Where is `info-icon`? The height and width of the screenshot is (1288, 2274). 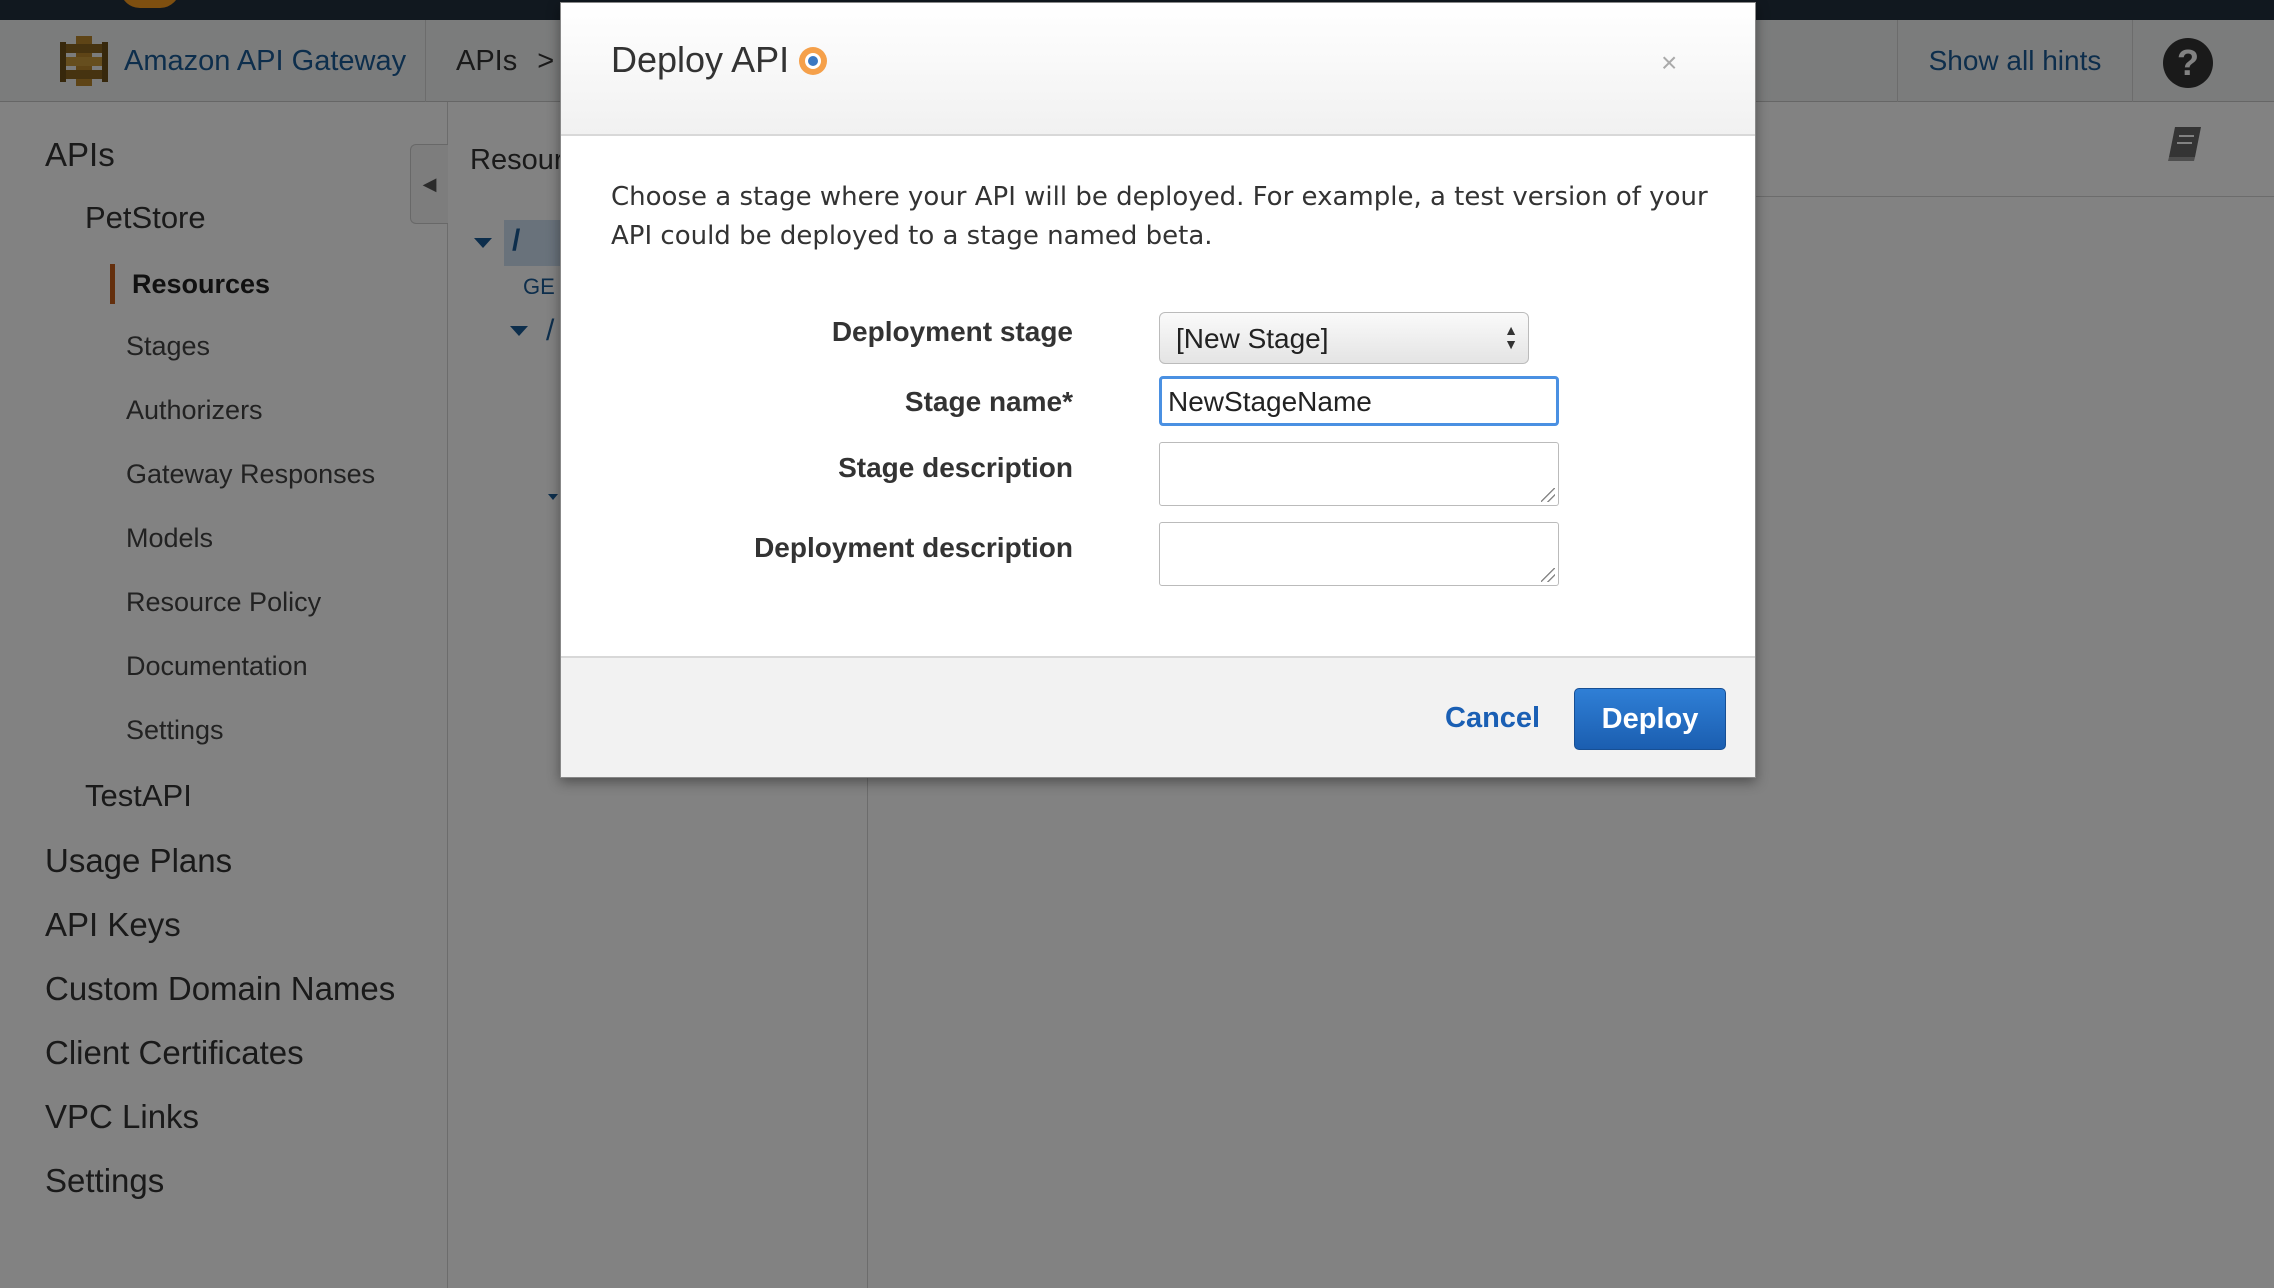
info-icon is located at coordinates (813, 61).